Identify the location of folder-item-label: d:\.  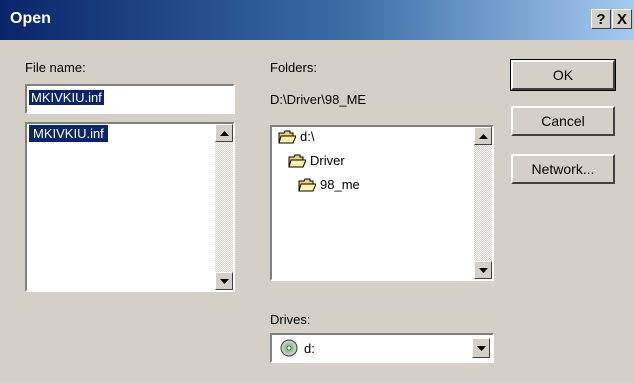
(307, 136).